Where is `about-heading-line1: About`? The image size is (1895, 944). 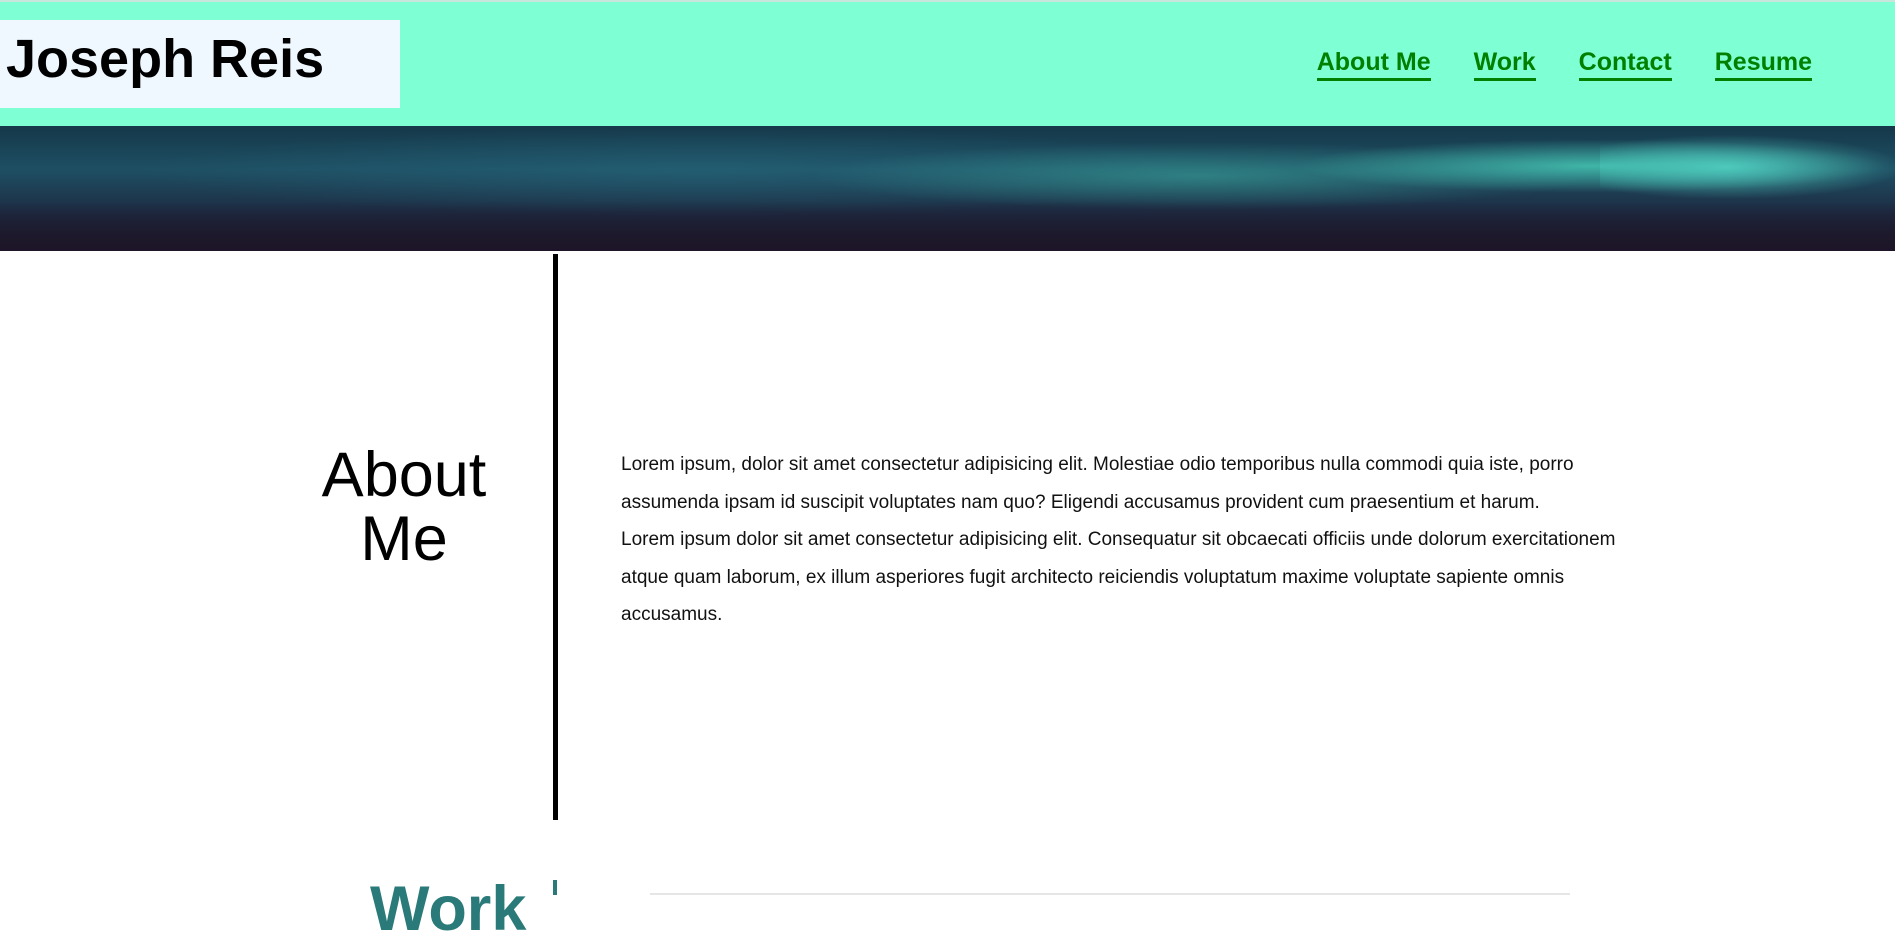 about-heading-line1: About is located at coordinates (404, 475).